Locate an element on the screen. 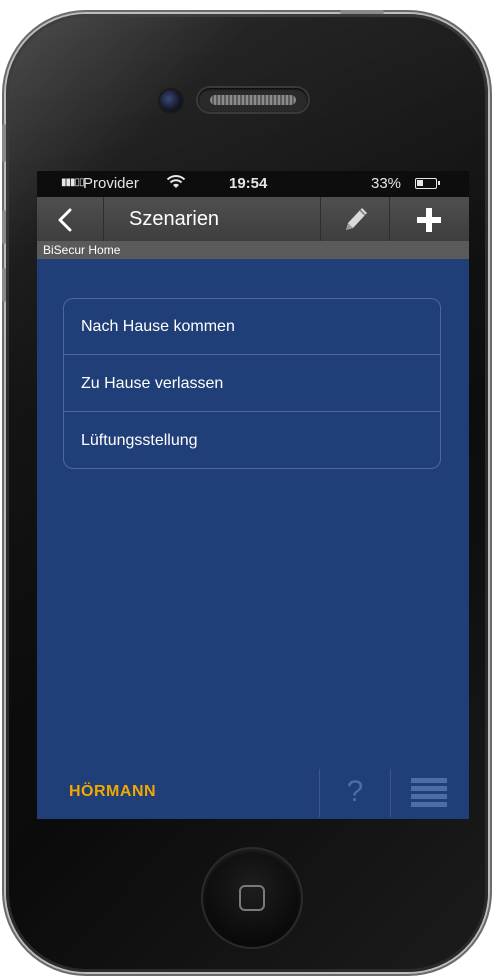 The width and height of the screenshot is (494, 978). wifi-icon is located at coordinates (176, 184).